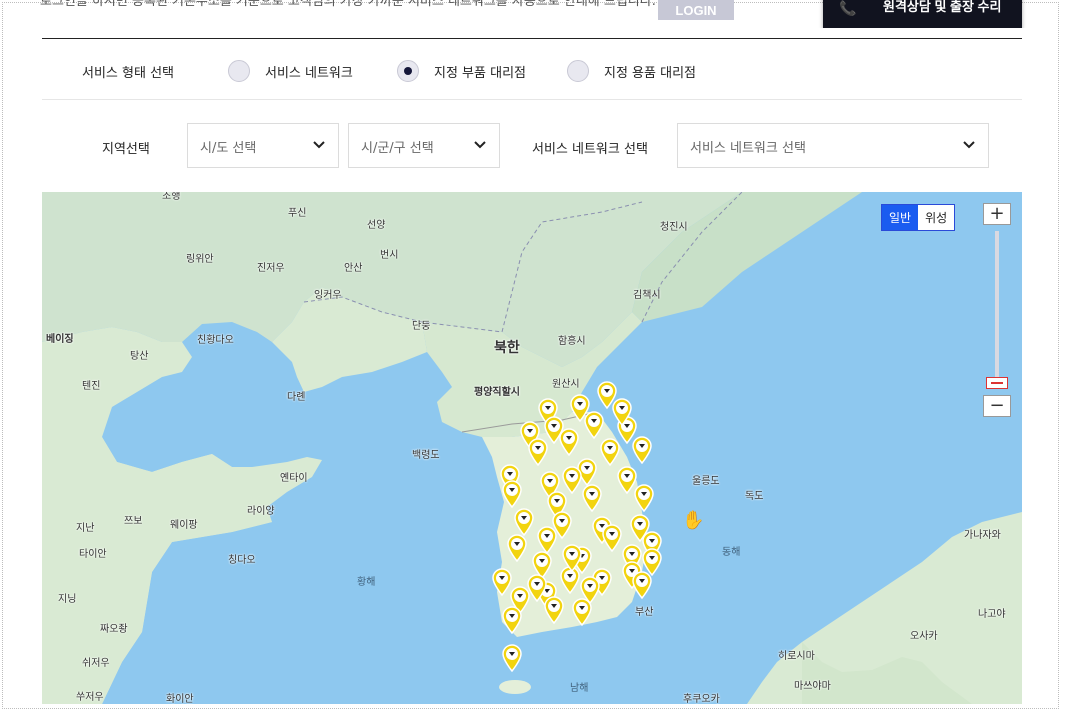 The height and width of the screenshot is (713, 1065). What do you see at coordinates (754, 496) in the screenshot?
I see `place-label: 독도` at bounding box center [754, 496].